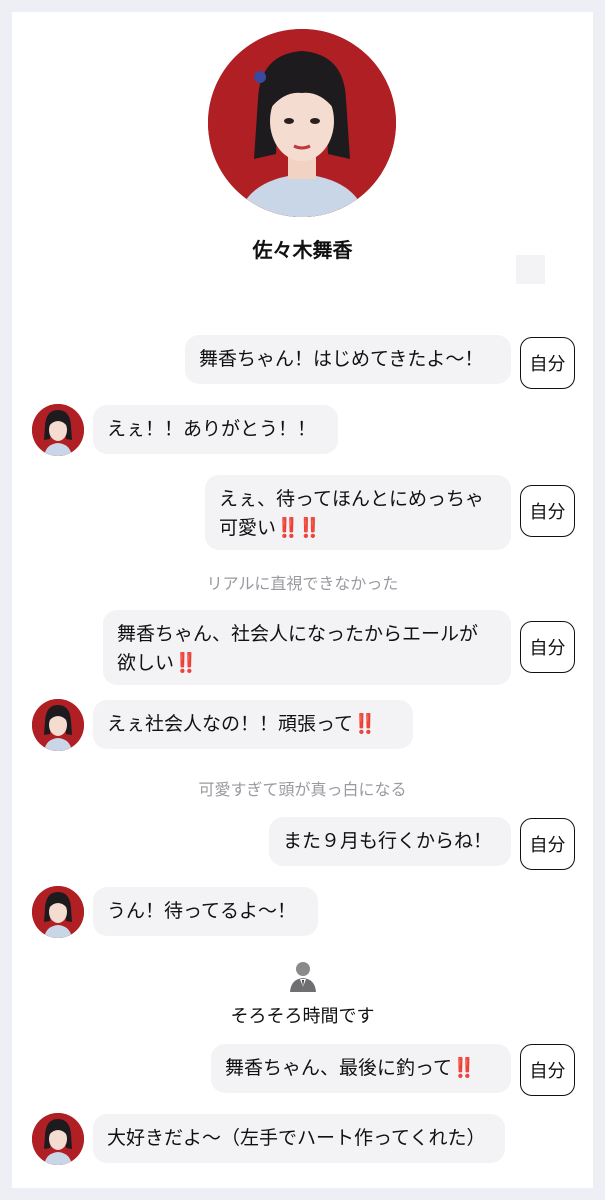 The height and width of the screenshot is (1200, 605). Describe the element at coordinates (348, 359) in the screenshot. I see `message-bubble-self: 舞香ちゃん！はじめてきたよ〜！` at that location.